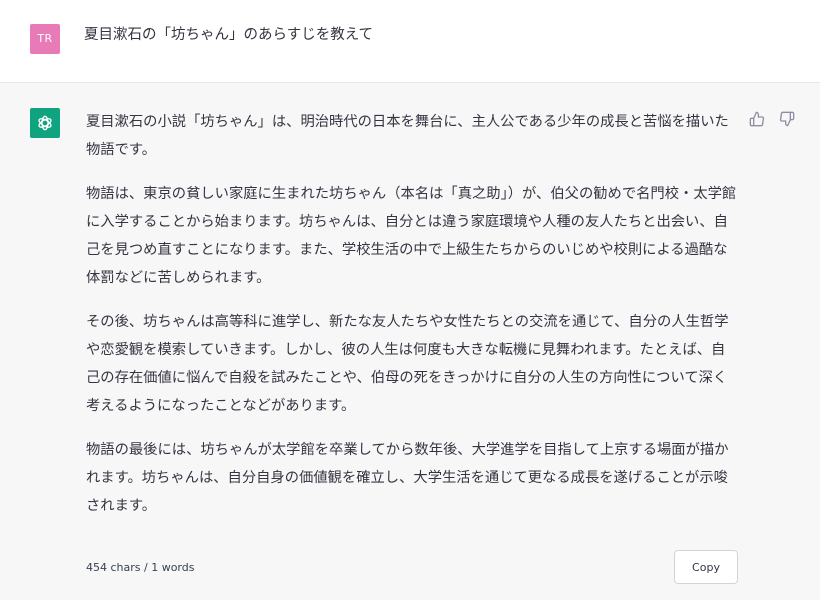 This screenshot has width=820, height=600. Describe the element at coordinates (410, 41) in the screenshot. I see `user-message-row: TR 夏目漱石の「坊ちゃん」のあらすじを教えて` at that location.